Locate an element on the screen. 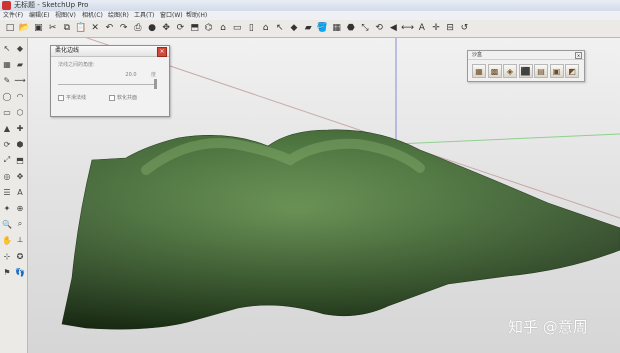  iso-view-icon: ⌂ is located at coordinates (223, 28).